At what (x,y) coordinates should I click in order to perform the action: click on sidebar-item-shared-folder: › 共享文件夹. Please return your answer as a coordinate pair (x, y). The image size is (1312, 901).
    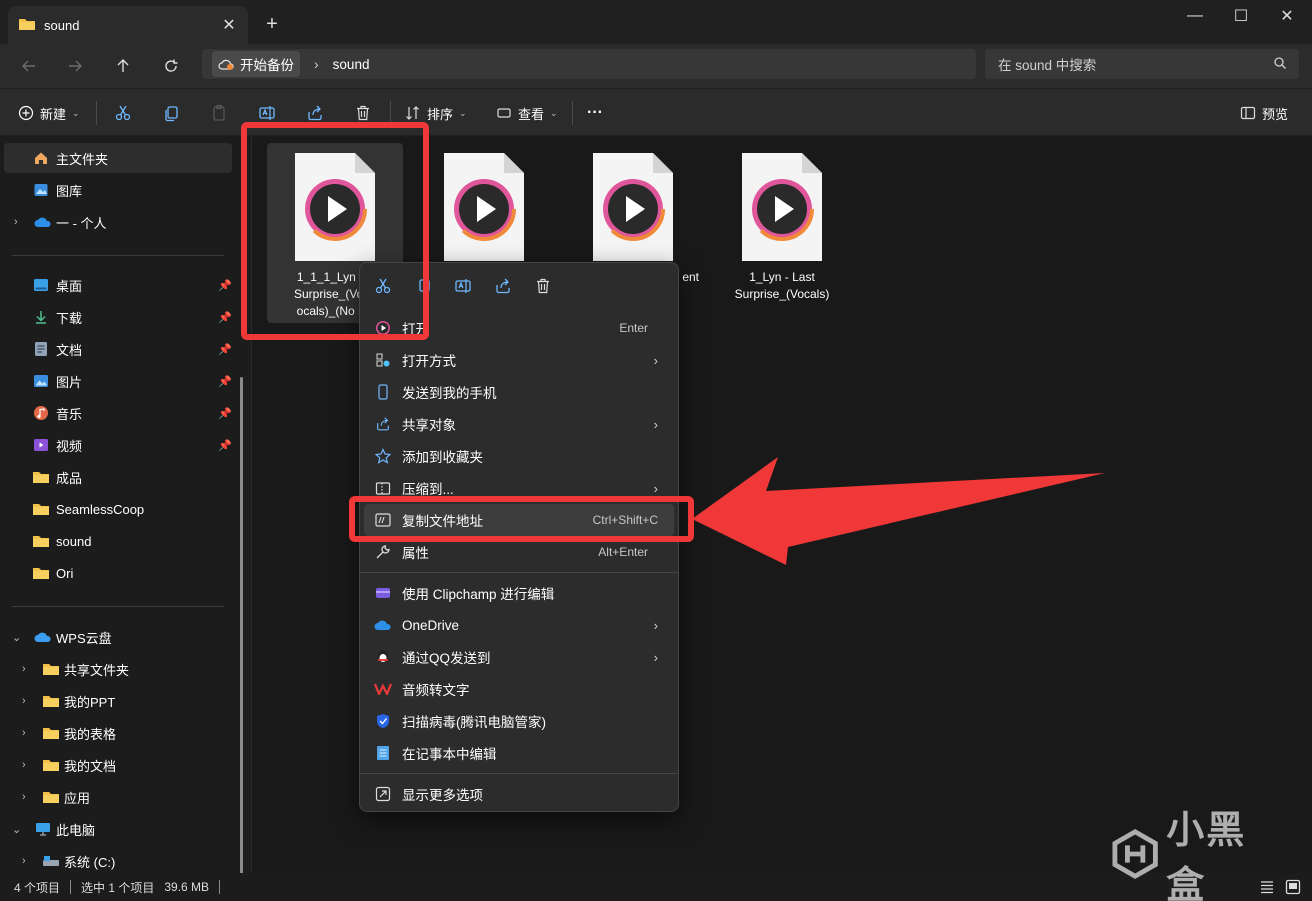
    Looking at the image, I should click on (118, 669).